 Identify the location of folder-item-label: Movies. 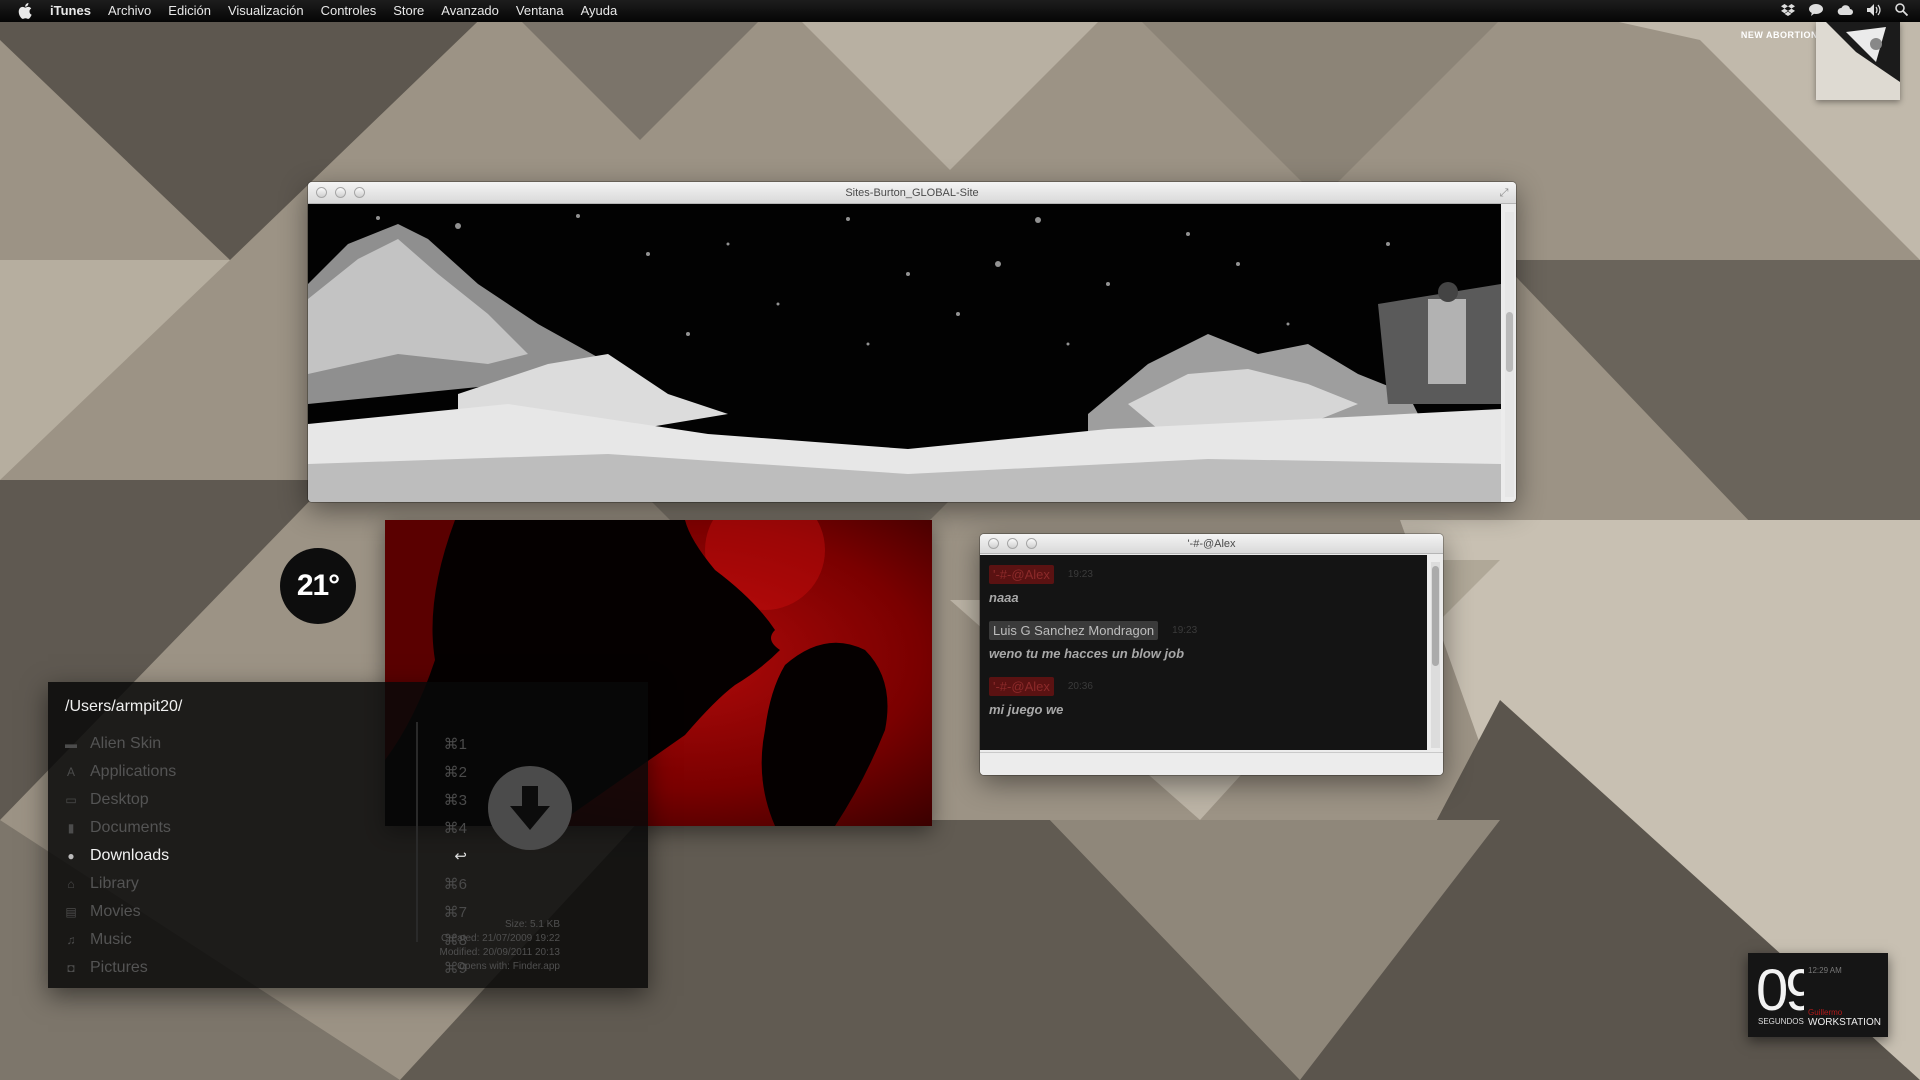
(115, 911).